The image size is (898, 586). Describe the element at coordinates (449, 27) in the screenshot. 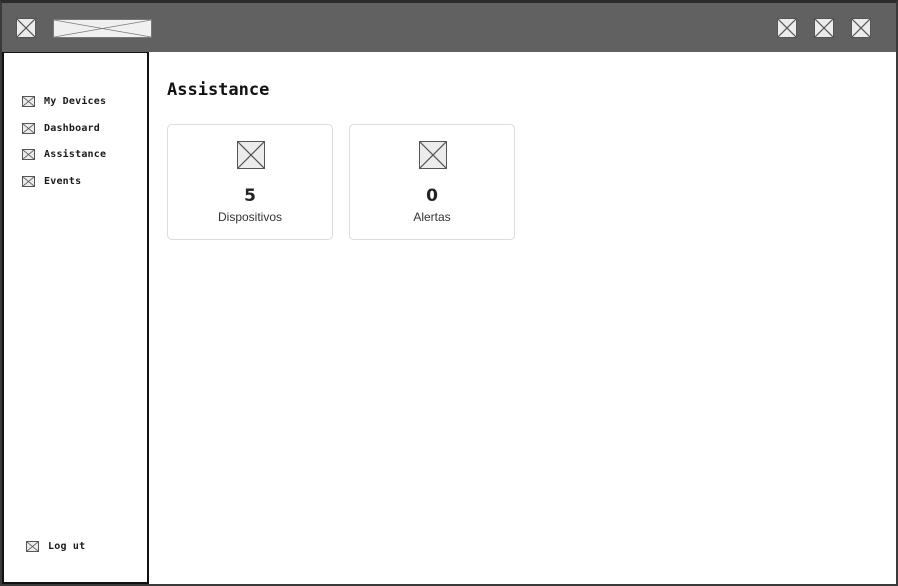

I see `top-bar` at that location.